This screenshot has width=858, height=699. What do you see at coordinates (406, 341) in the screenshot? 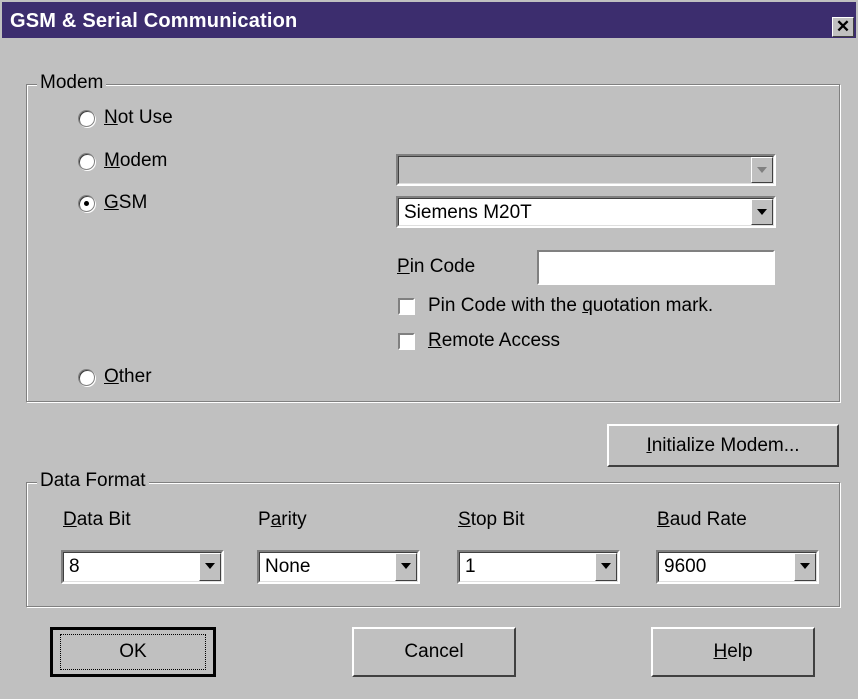
I see `remote-access-checkbox` at bounding box center [406, 341].